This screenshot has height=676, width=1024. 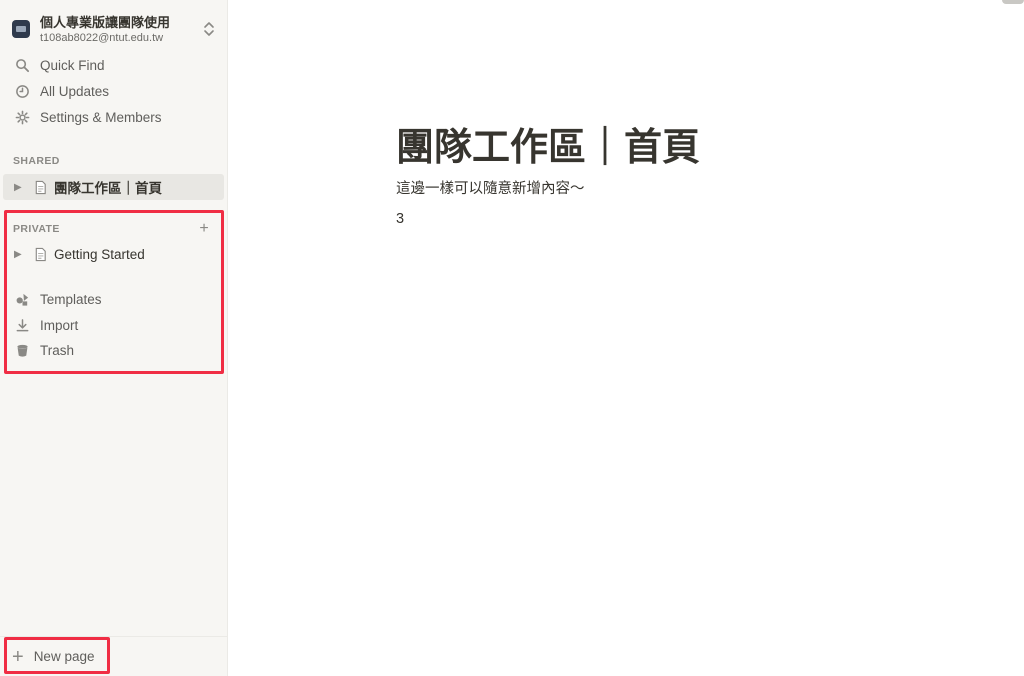 I want to click on text-block: 這邊一樣可以隨意新增內容～, so click(x=490, y=187).